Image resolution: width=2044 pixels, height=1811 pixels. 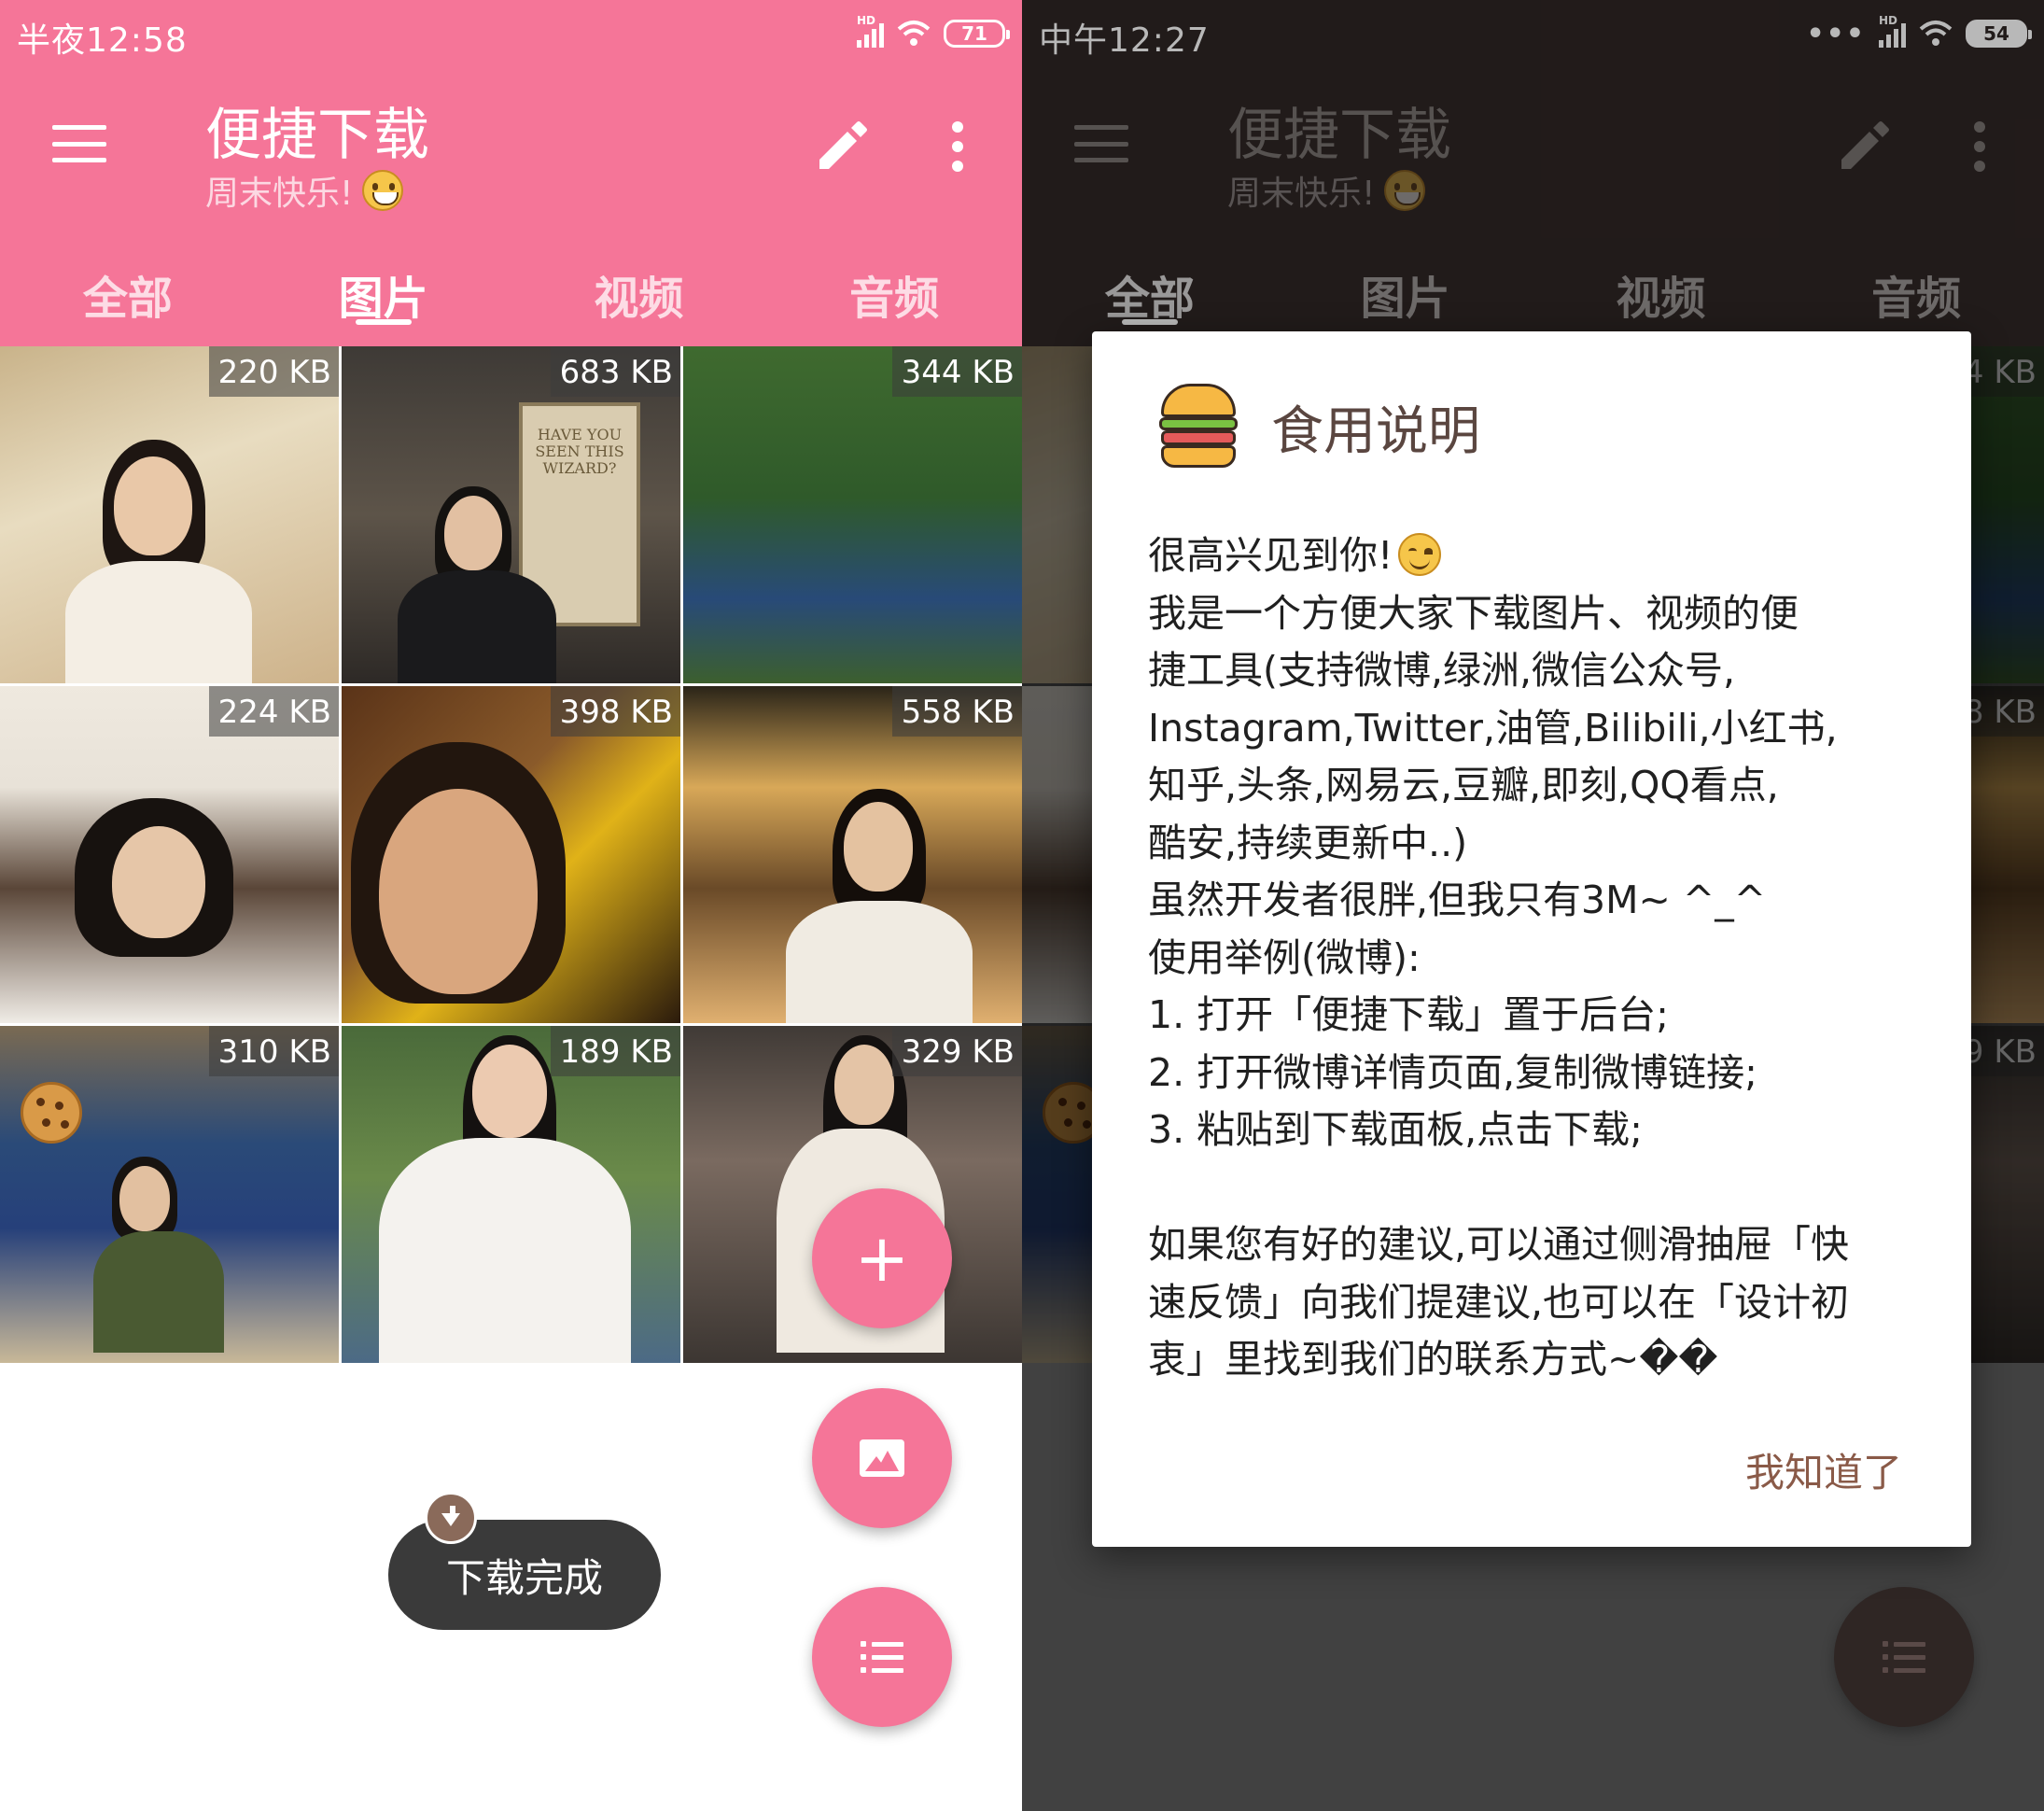 What do you see at coordinates (870, 31) in the screenshot?
I see `signal-icon: HD` at bounding box center [870, 31].